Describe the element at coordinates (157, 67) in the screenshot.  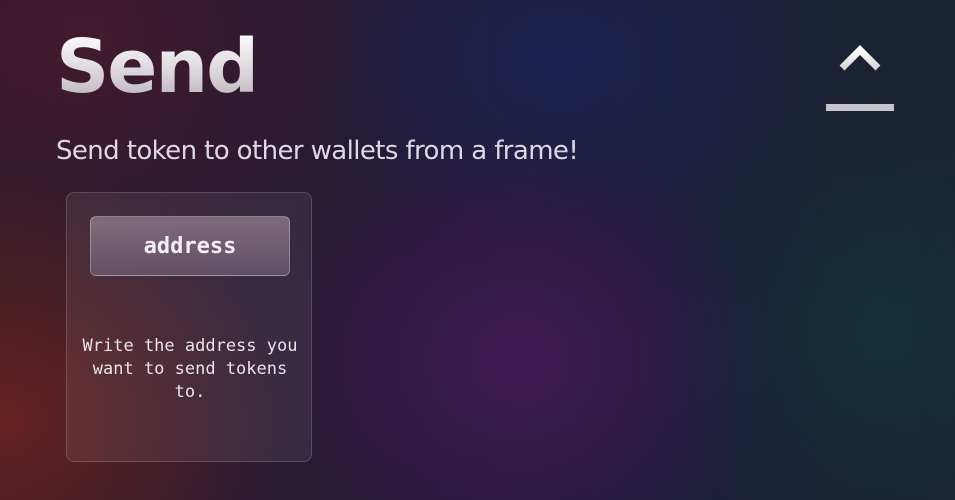
I see `page-title: Send` at that location.